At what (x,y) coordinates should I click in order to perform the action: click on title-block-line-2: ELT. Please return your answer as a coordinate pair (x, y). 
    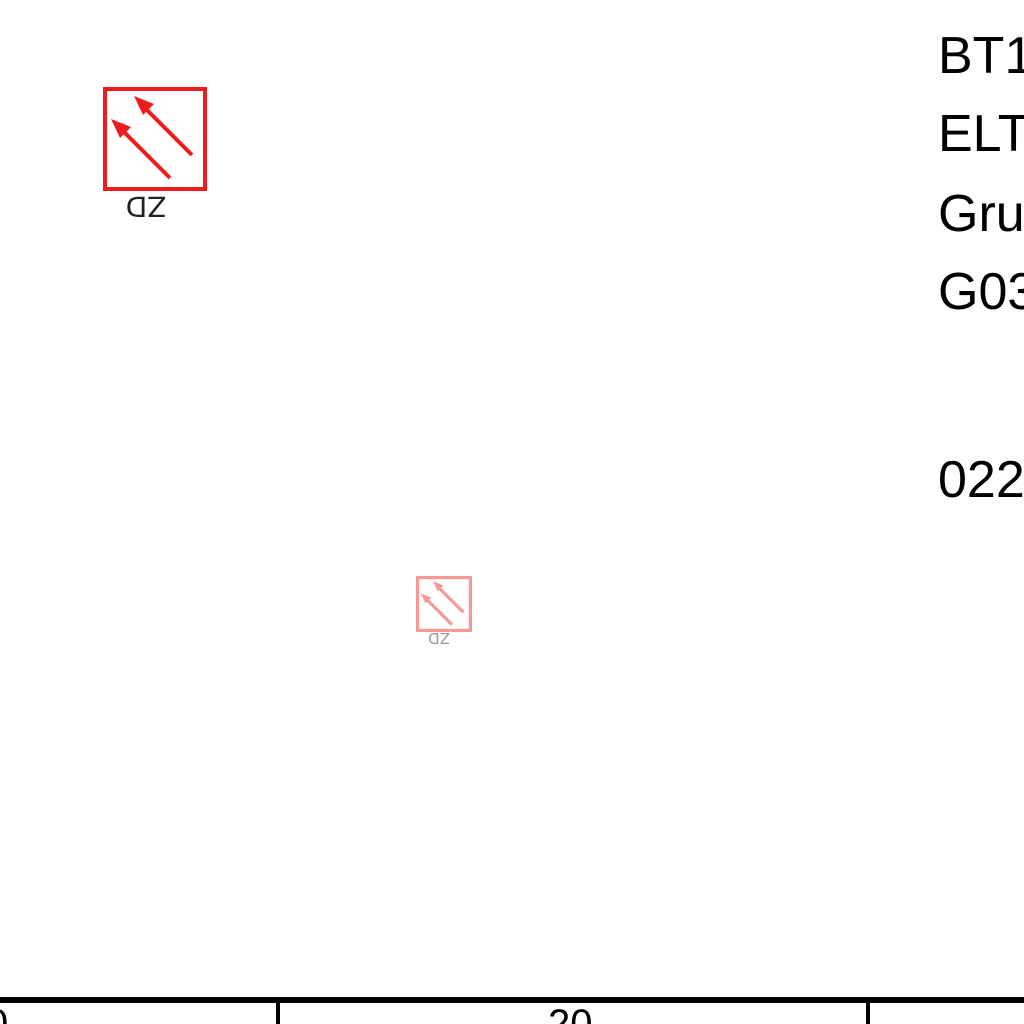
    Looking at the image, I should click on (981, 134).